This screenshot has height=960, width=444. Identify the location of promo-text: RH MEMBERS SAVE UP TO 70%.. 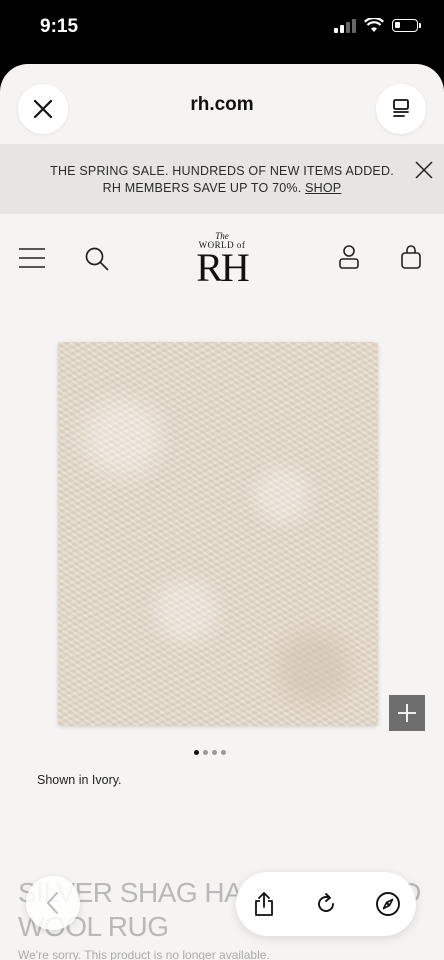
(202, 188).